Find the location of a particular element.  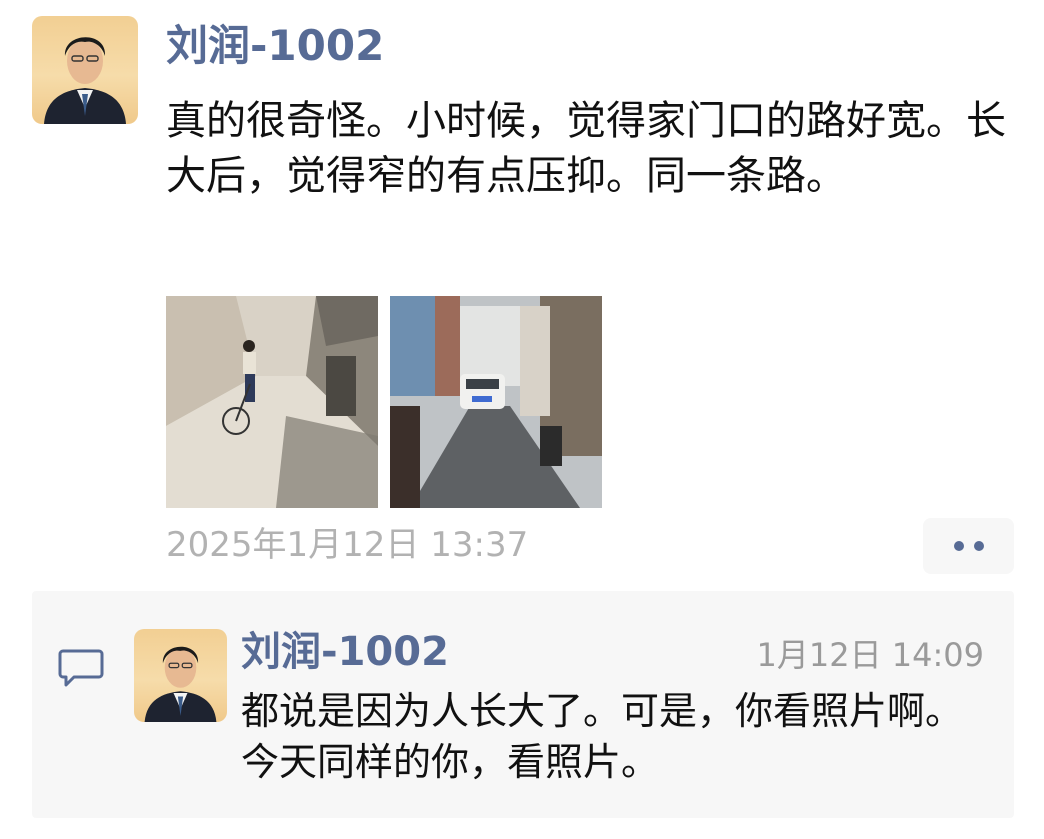

post-author-name: 刘润-1002 is located at coordinates (275, 46).